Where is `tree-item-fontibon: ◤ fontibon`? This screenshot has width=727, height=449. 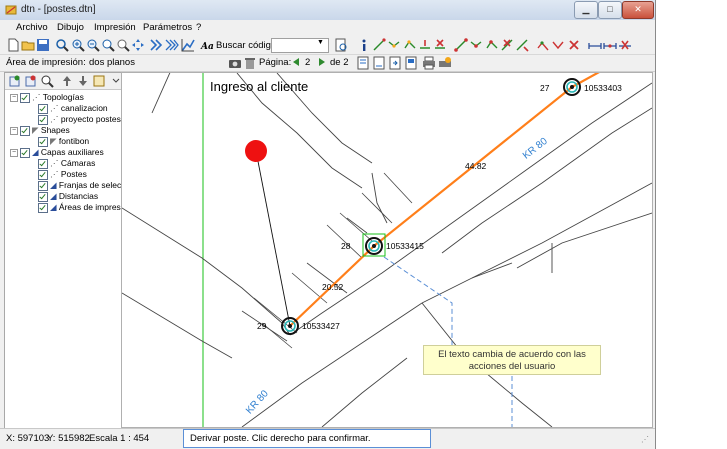 tree-item-fontibon: ◤ fontibon is located at coordinates (69, 141).